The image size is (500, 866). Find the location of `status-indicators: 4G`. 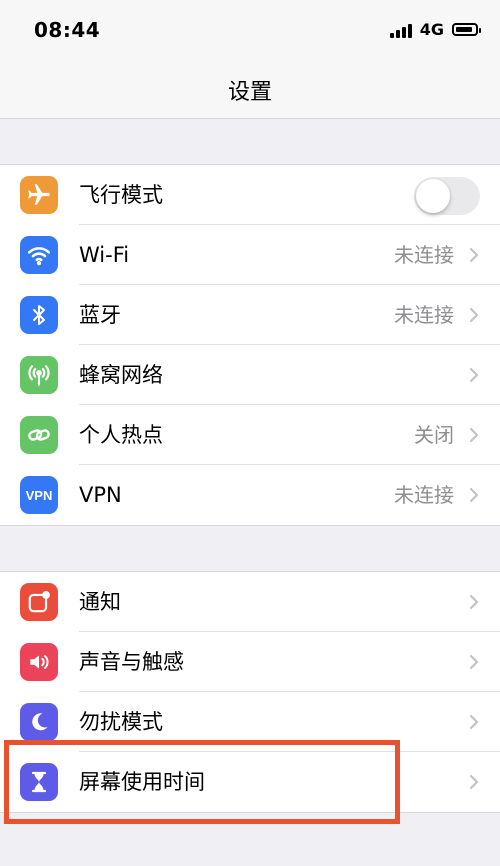

status-indicators: 4G is located at coordinates (435, 29).